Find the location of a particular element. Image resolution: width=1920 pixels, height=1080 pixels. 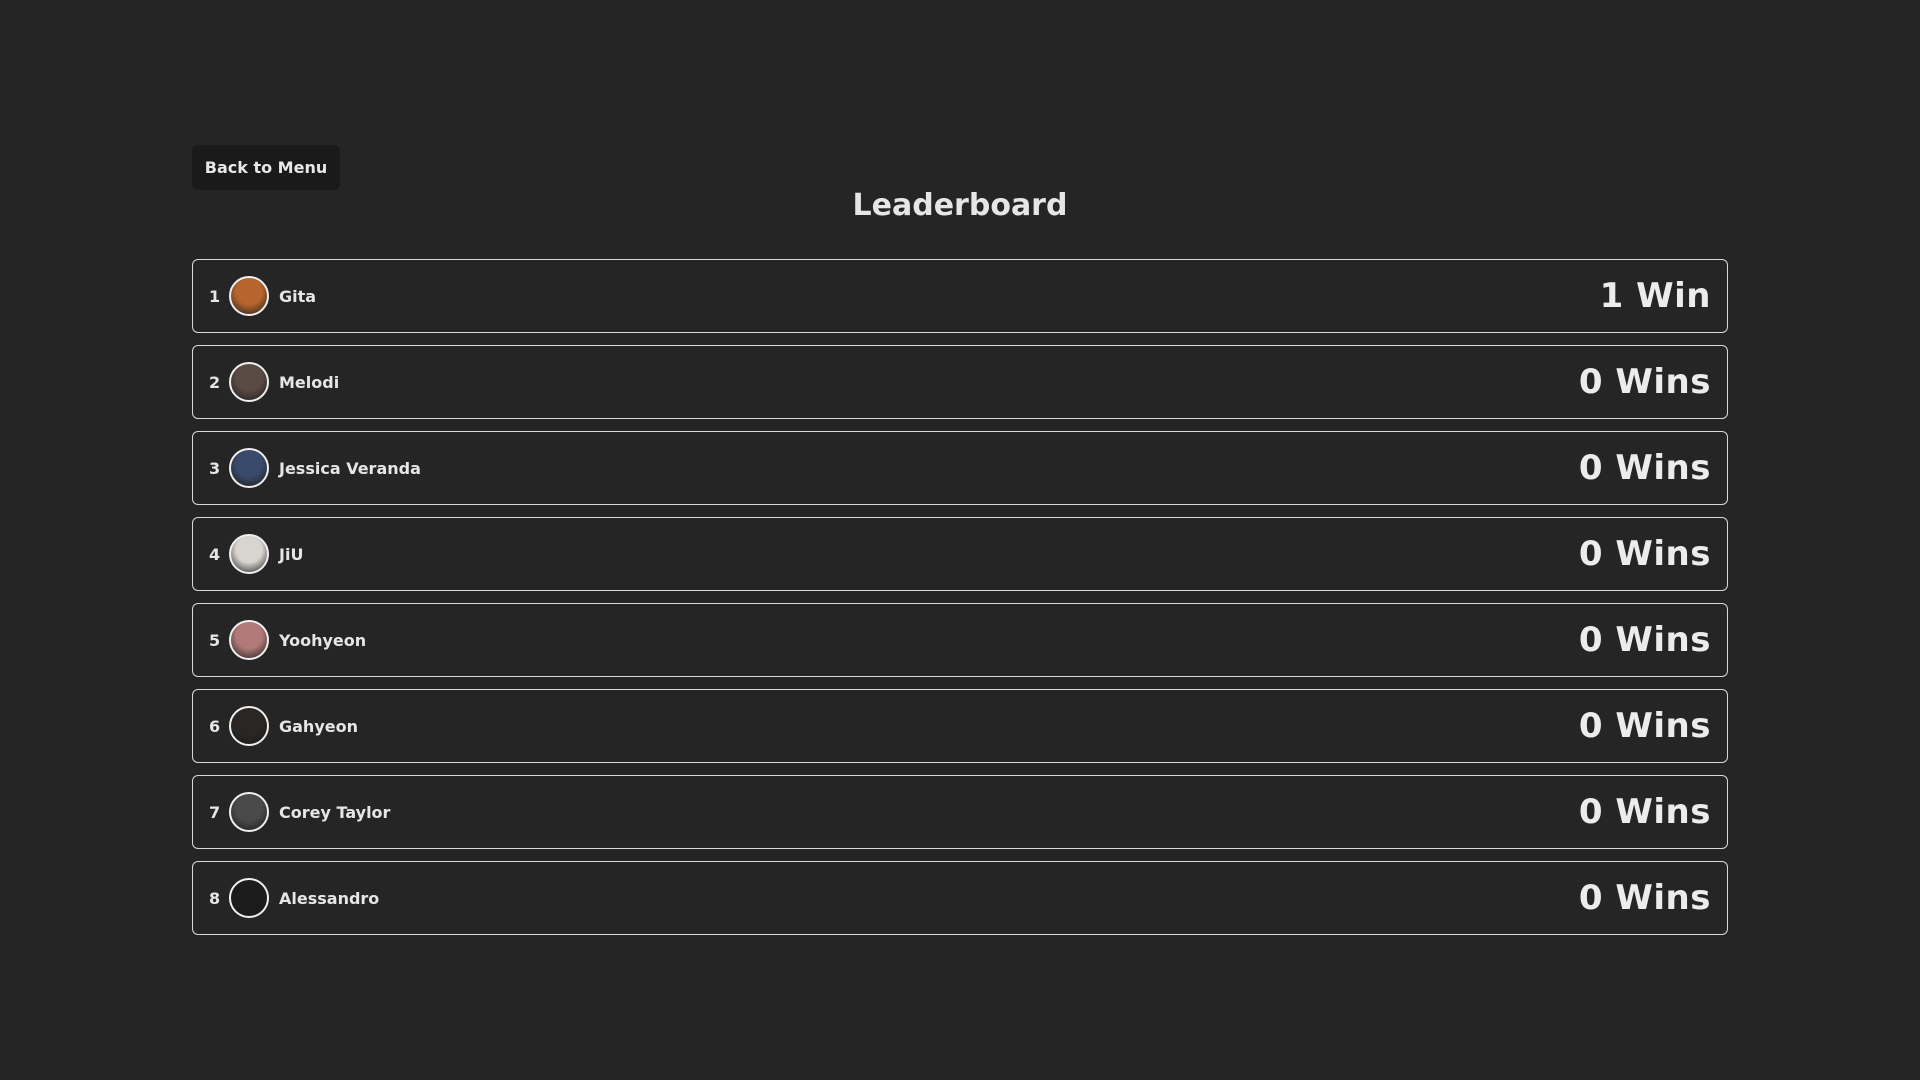

rank-number: 6 is located at coordinates (215, 726).